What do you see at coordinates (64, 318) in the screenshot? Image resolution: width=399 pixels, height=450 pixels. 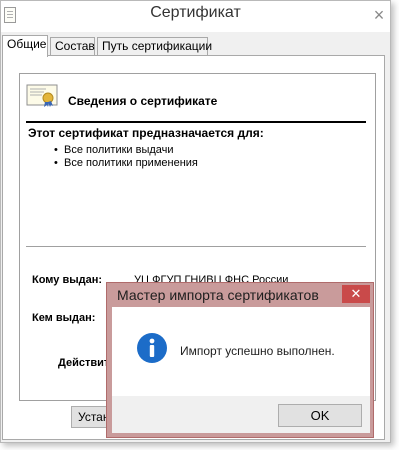 I see `issued-by-label: Кем выдан:` at bounding box center [64, 318].